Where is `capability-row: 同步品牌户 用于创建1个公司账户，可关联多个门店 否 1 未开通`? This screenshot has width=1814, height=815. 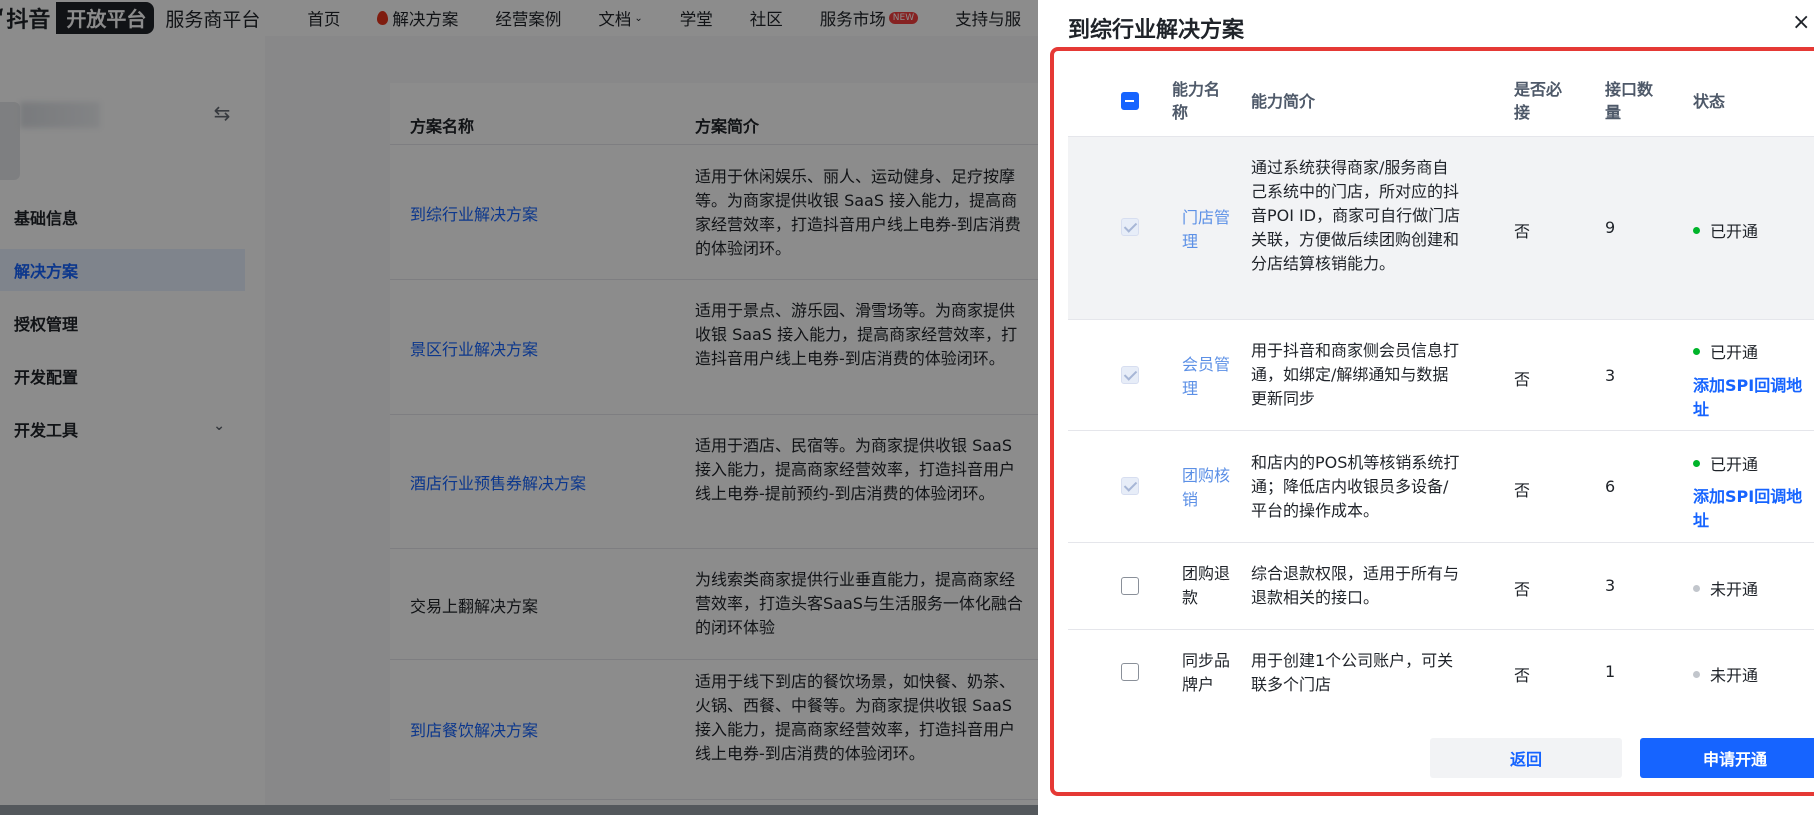
capability-row: 同步品牌户 用于创建1个公司账户，可关联多个门店 否 1 未开通 is located at coordinates (1441, 672).